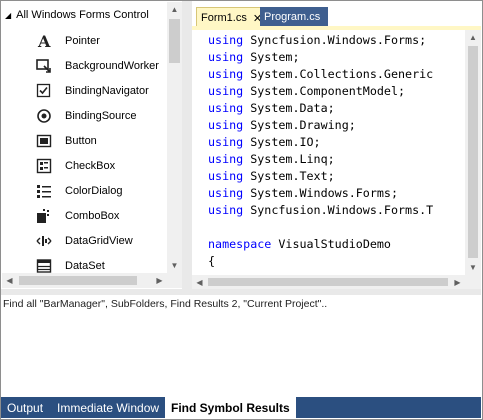 The image size is (483, 420). I want to click on code-line: using System.Text;, so click(271, 176).